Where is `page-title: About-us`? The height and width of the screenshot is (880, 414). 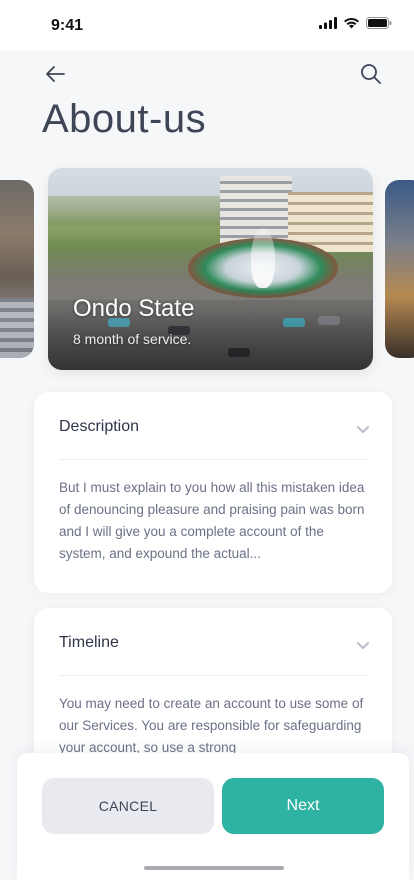
page-title: About-us is located at coordinates (124, 119).